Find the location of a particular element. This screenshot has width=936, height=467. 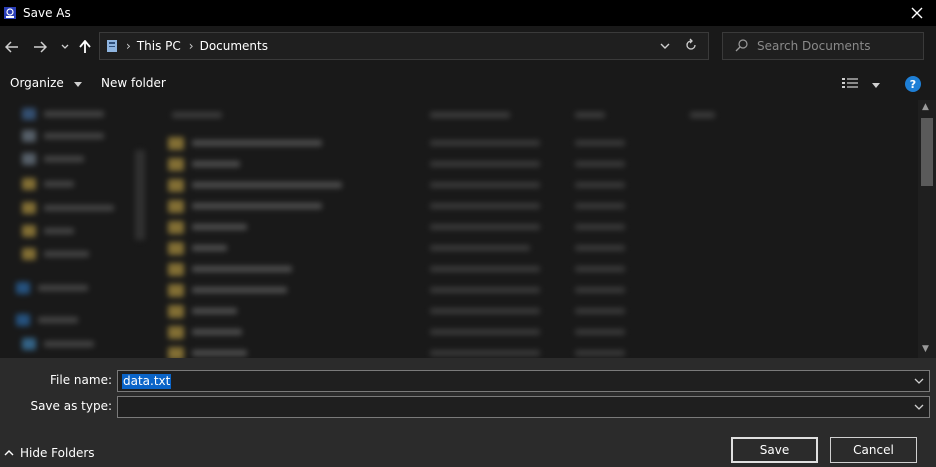

file-name-field: data.txt is located at coordinates (523, 381).